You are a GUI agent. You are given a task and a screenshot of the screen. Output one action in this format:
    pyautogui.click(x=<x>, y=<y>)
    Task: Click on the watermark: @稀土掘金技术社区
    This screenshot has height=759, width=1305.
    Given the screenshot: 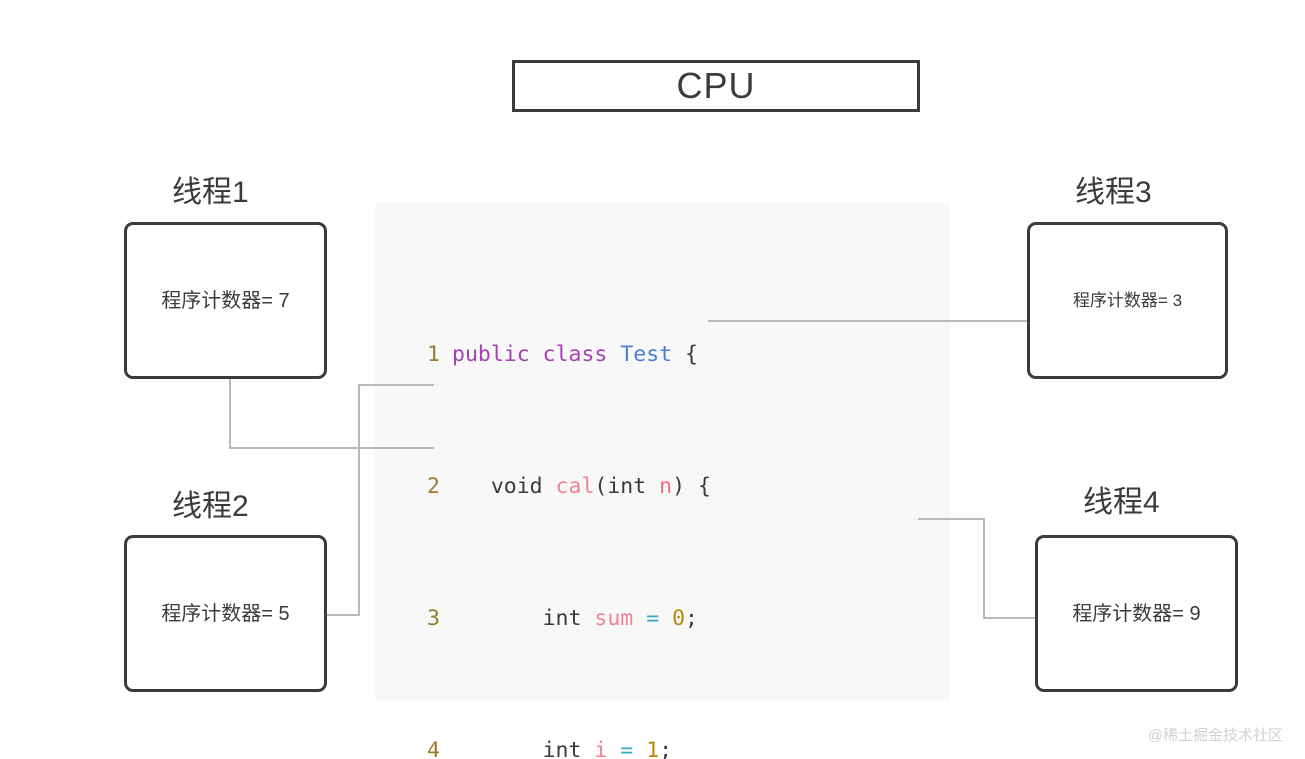 What is the action you would take?
    pyautogui.click(x=1215, y=735)
    